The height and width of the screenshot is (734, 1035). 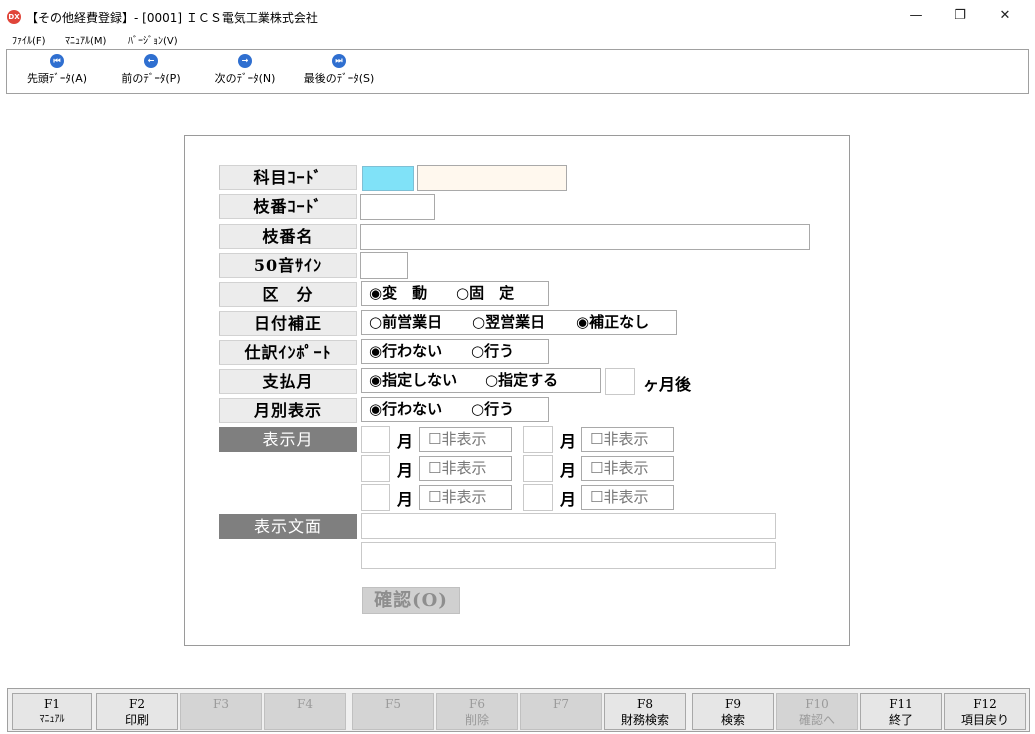 What do you see at coordinates (137, 704) in the screenshot?
I see `f2-key: F2` at bounding box center [137, 704].